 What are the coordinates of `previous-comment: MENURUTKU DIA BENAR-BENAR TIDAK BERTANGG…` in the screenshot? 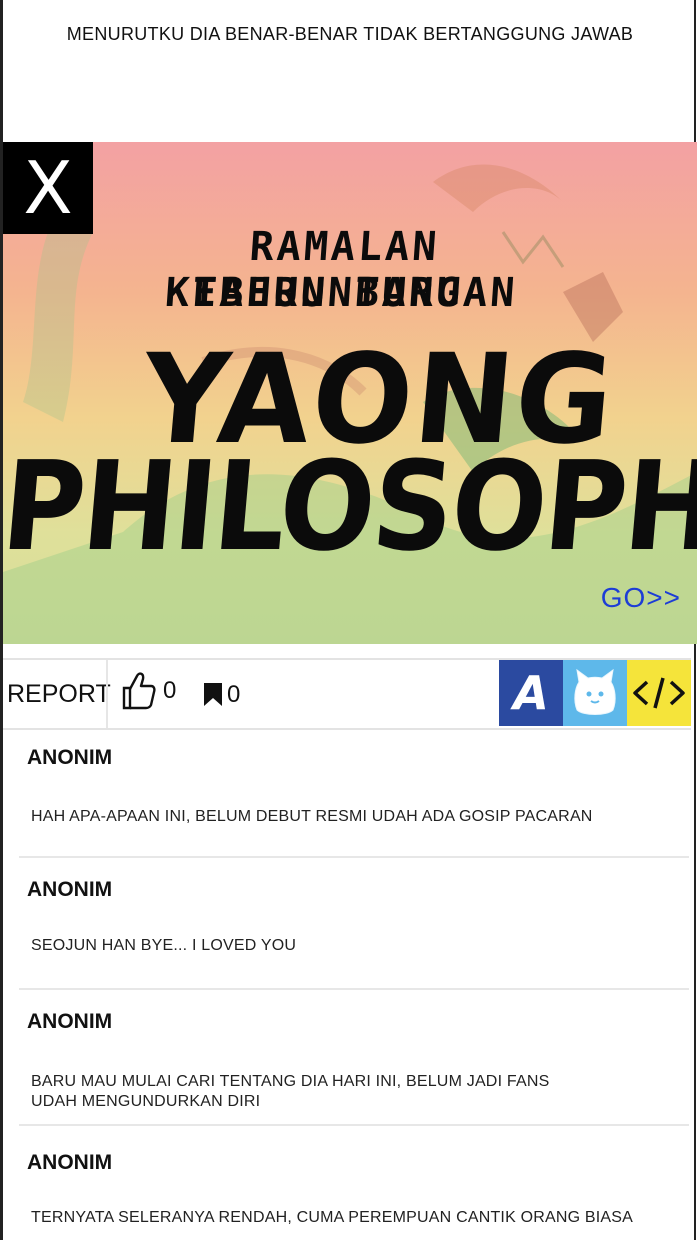 It's located at (350, 71).